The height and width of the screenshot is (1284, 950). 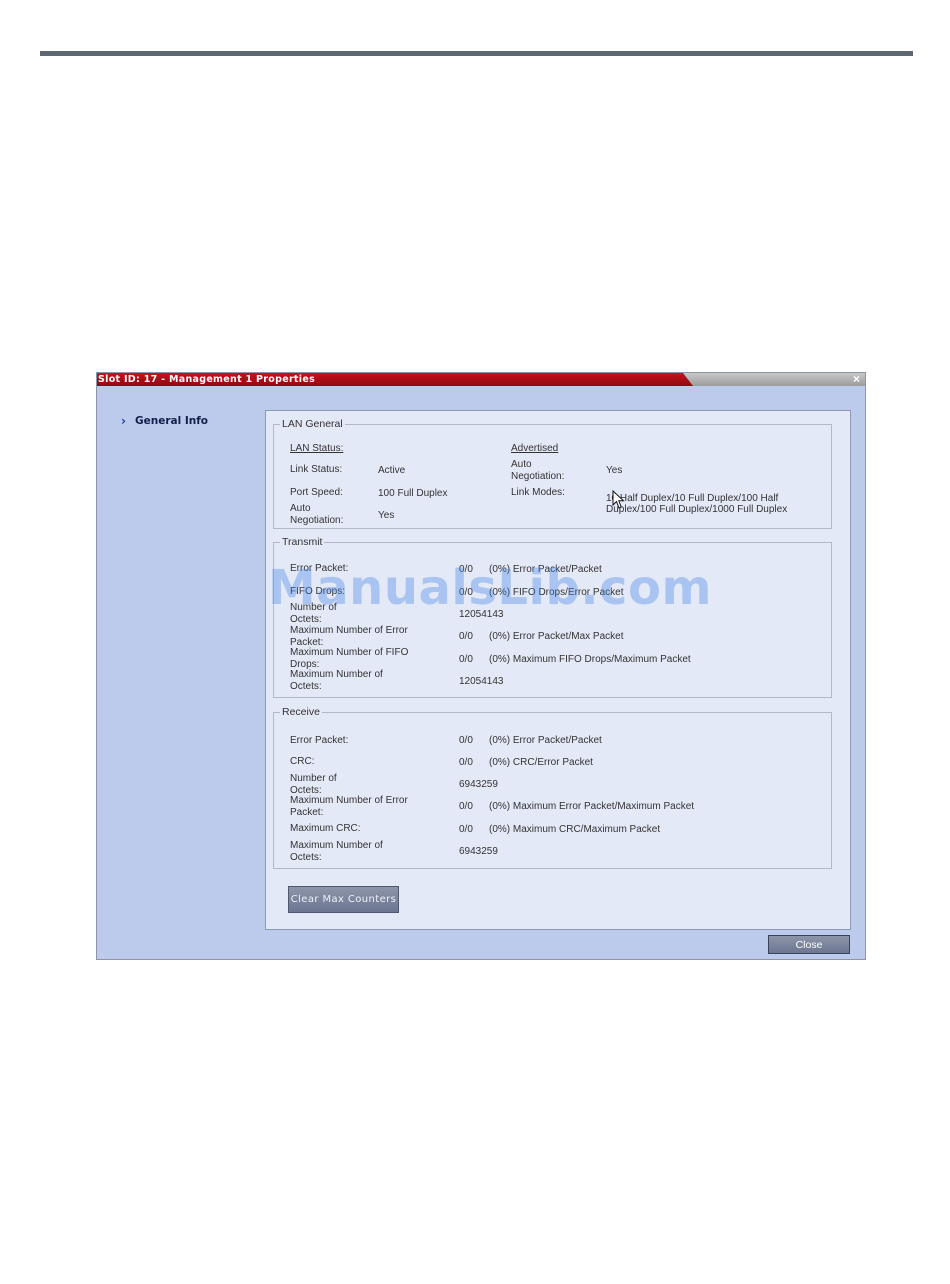 What do you see at coordinates (556, 636) in the screenshot?
I see `tx-max-error-desc: (0%) Error Packet/Max Packet` at bounding box center [556, 636].